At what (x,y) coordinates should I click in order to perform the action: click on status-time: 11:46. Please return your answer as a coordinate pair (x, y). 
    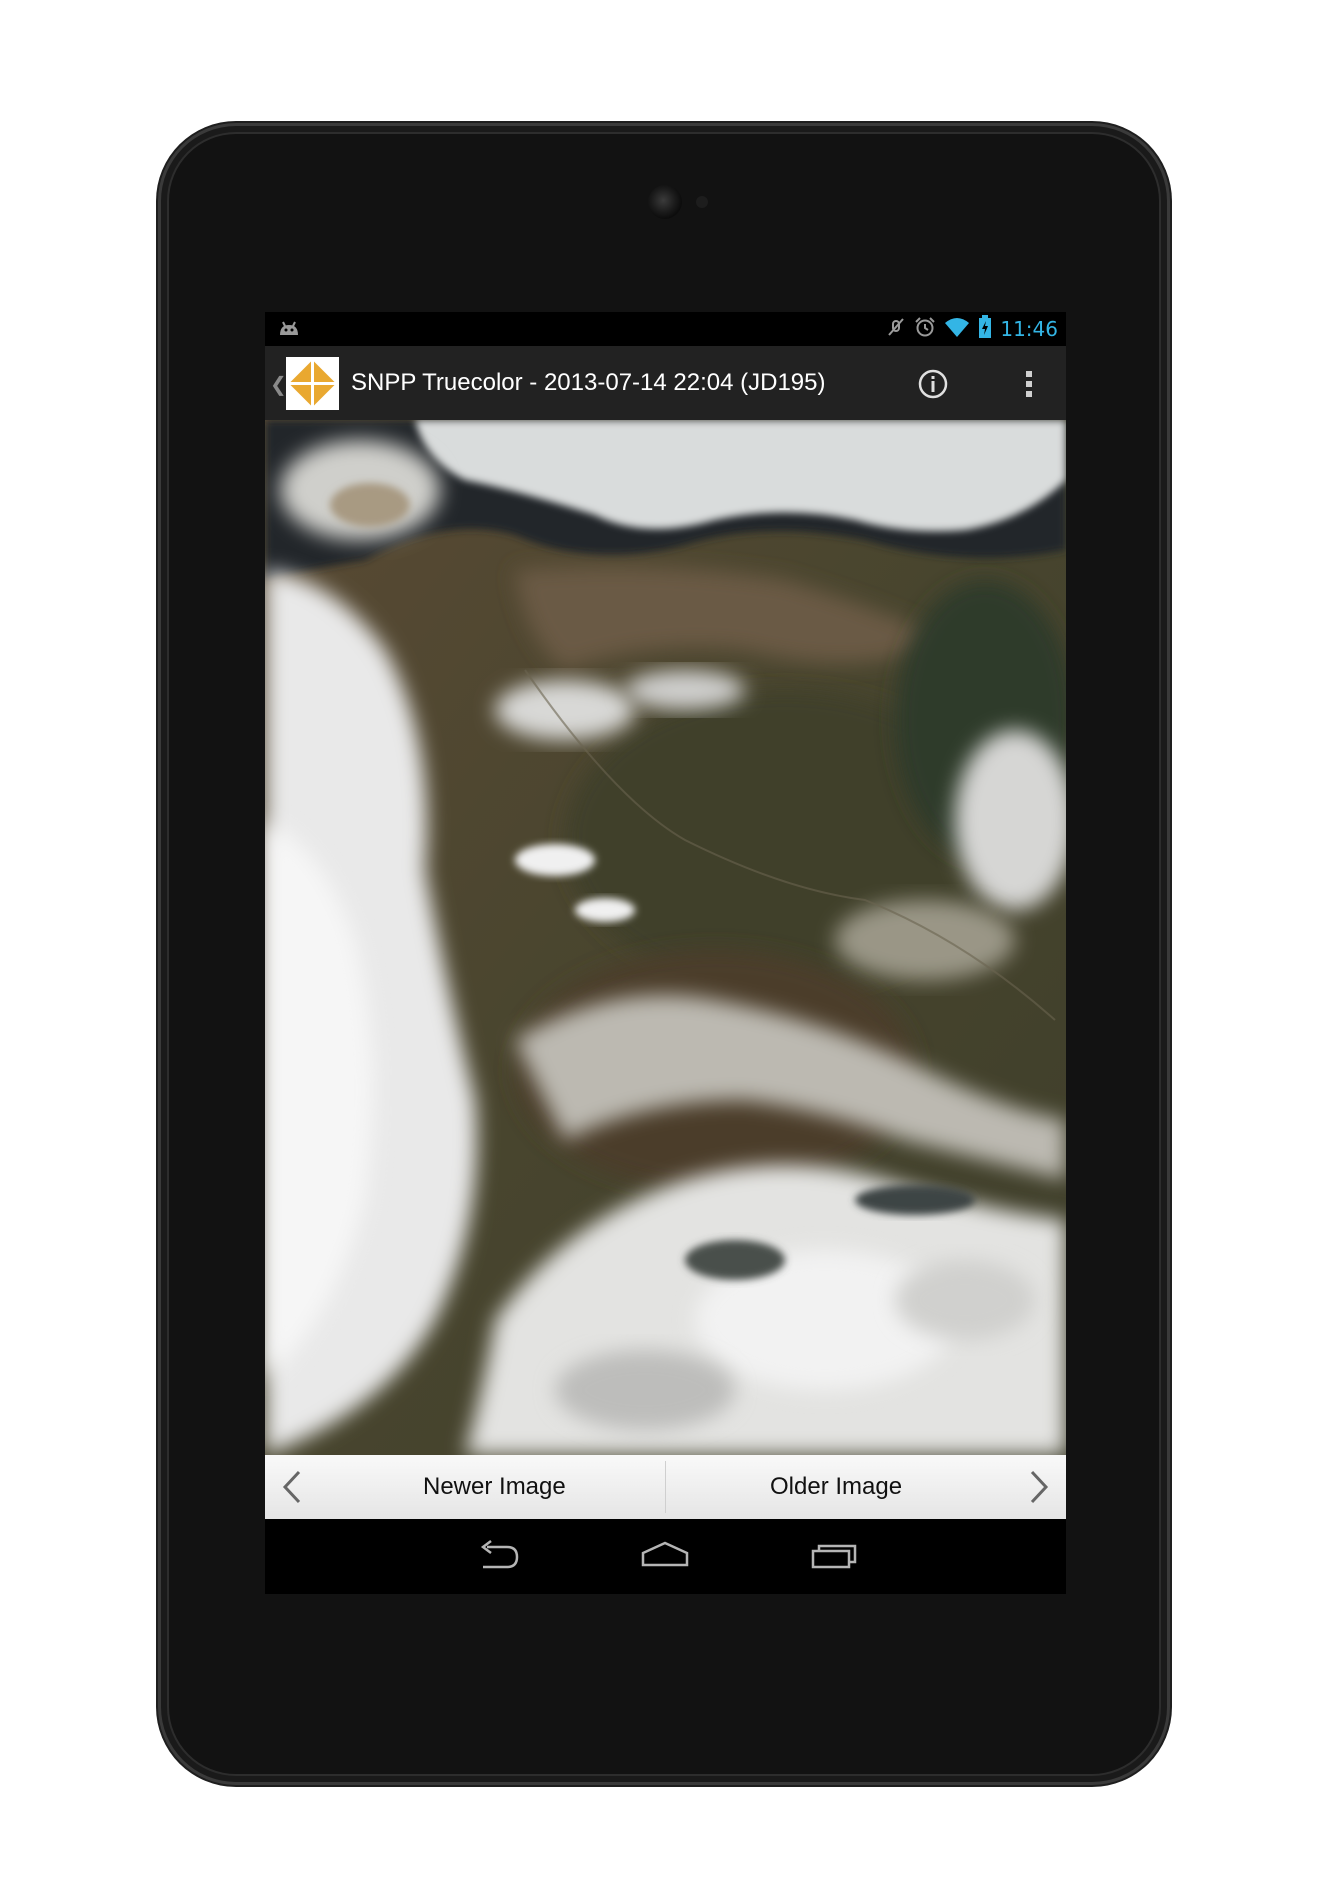
    Looking at the image, I should click on (1029, 329).